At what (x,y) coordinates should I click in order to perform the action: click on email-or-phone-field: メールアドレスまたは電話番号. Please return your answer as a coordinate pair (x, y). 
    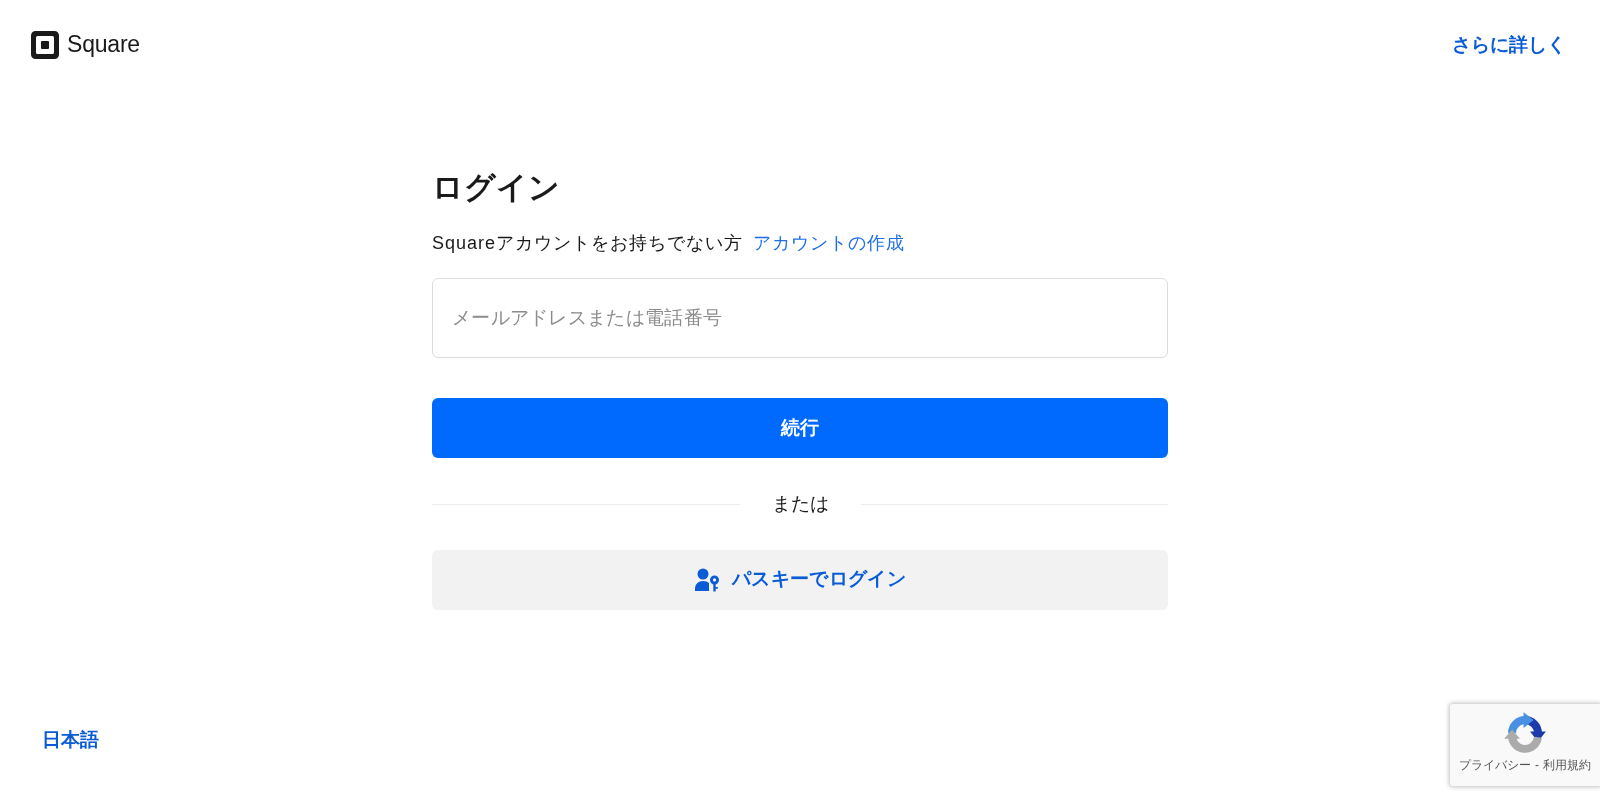
    Looking at the image, I should click on (800, 318).